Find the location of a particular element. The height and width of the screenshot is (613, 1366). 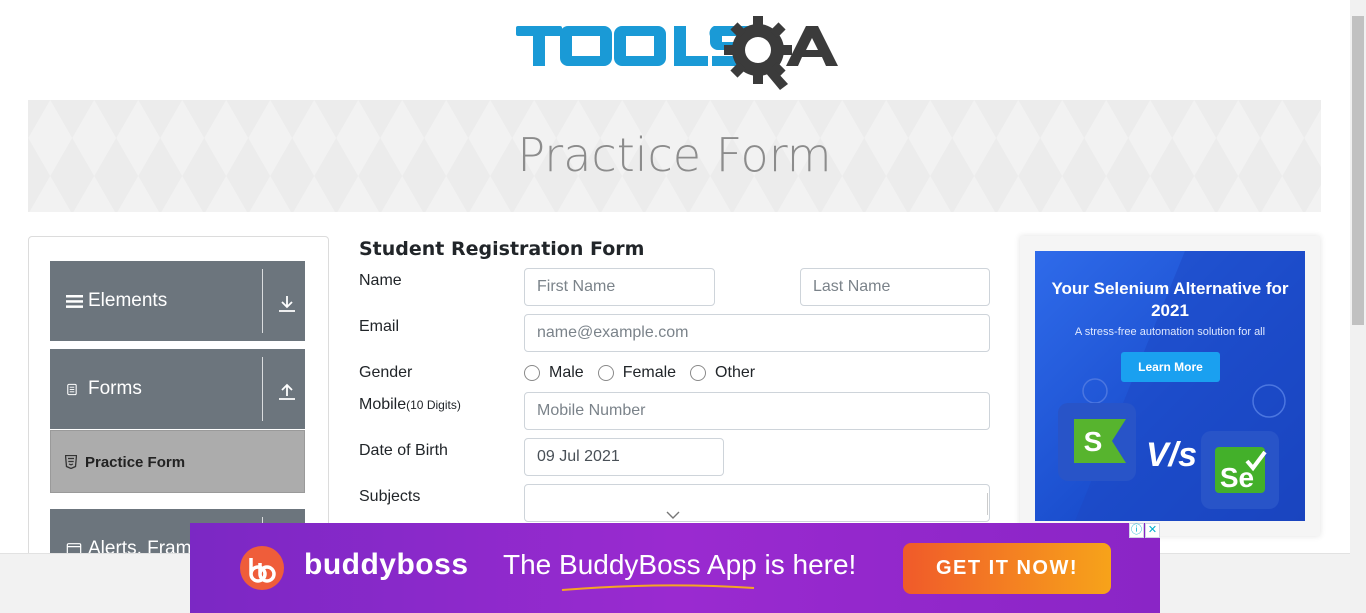

radio-label: Female is located at coordinates (649, 373).